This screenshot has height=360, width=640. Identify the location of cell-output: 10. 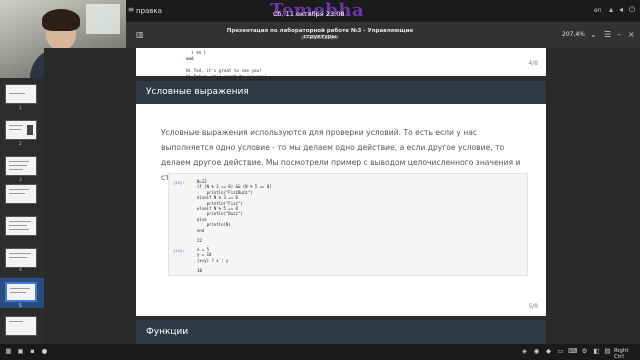
(200, 270).